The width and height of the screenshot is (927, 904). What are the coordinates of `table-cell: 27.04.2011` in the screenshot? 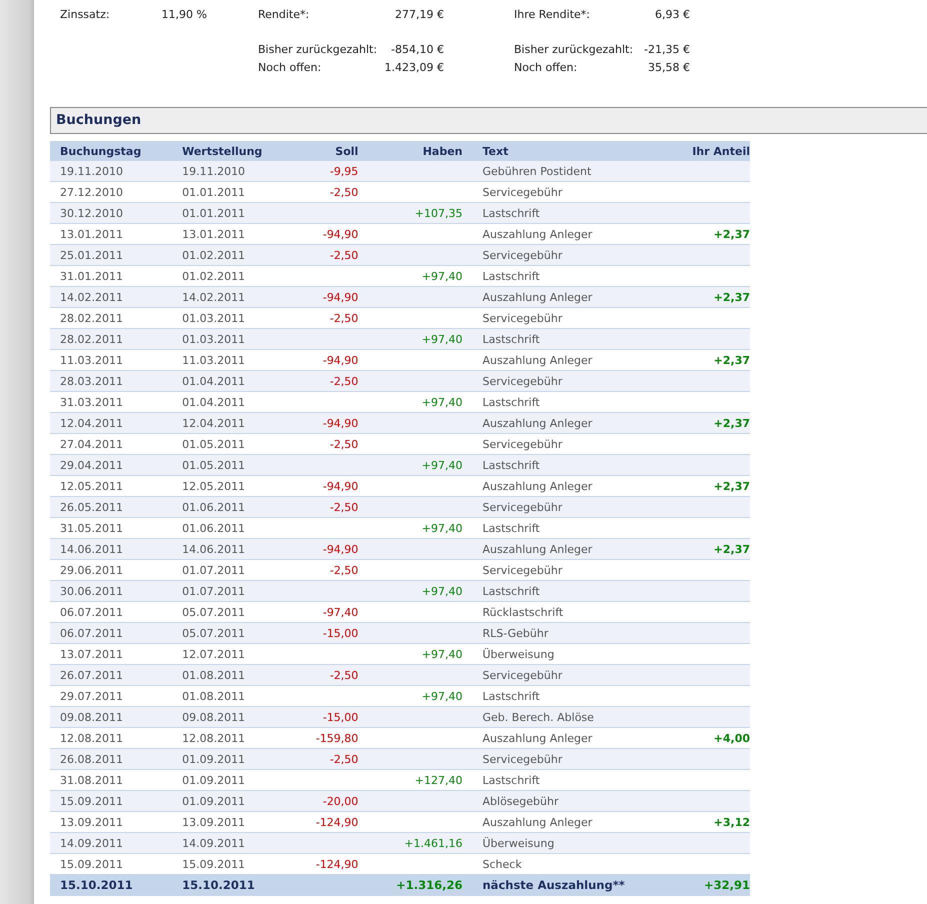 It's located at (111, 444).